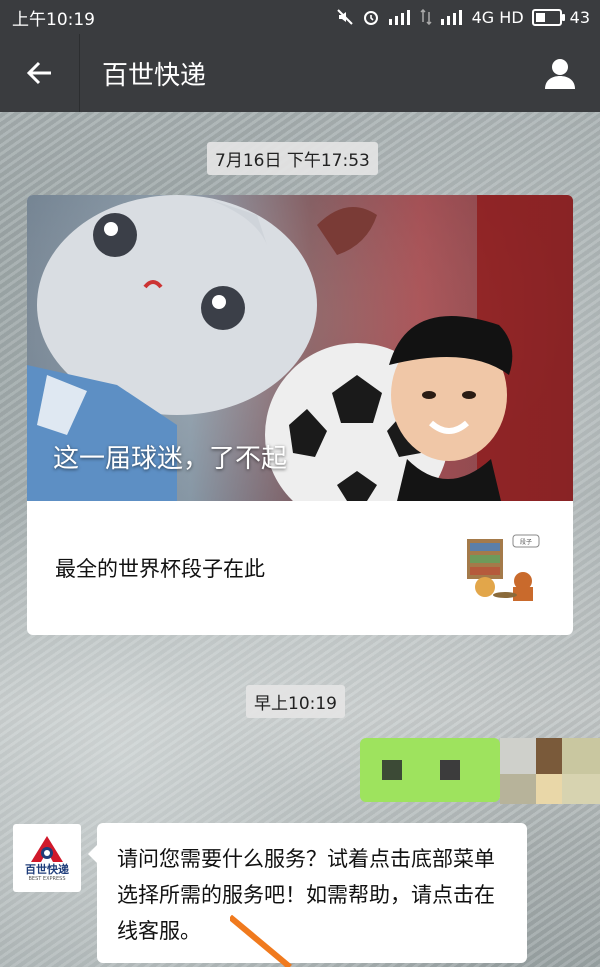  What do you see at coordinates (154, 75) in the screenshot?
I see `page-title: 百世快递` at bounding box center [154, 75].